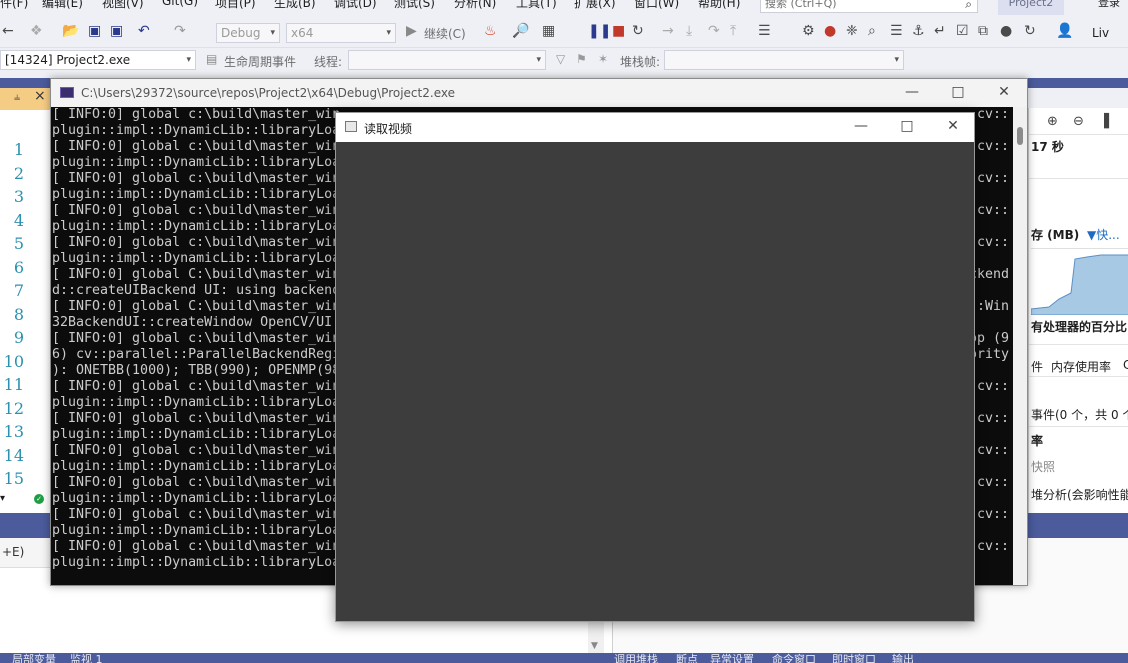  I want to click on console-line-text: plugin::impl::DynamicLib::libraryLoa, so click(196, 562).